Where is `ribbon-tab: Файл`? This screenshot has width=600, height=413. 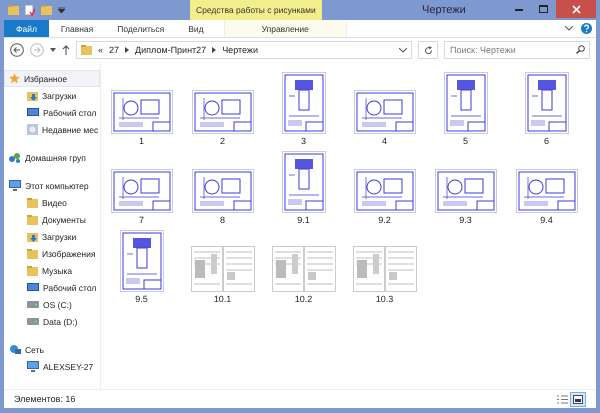 ribbon-tab: Файл is located at coordinates (26, 28).